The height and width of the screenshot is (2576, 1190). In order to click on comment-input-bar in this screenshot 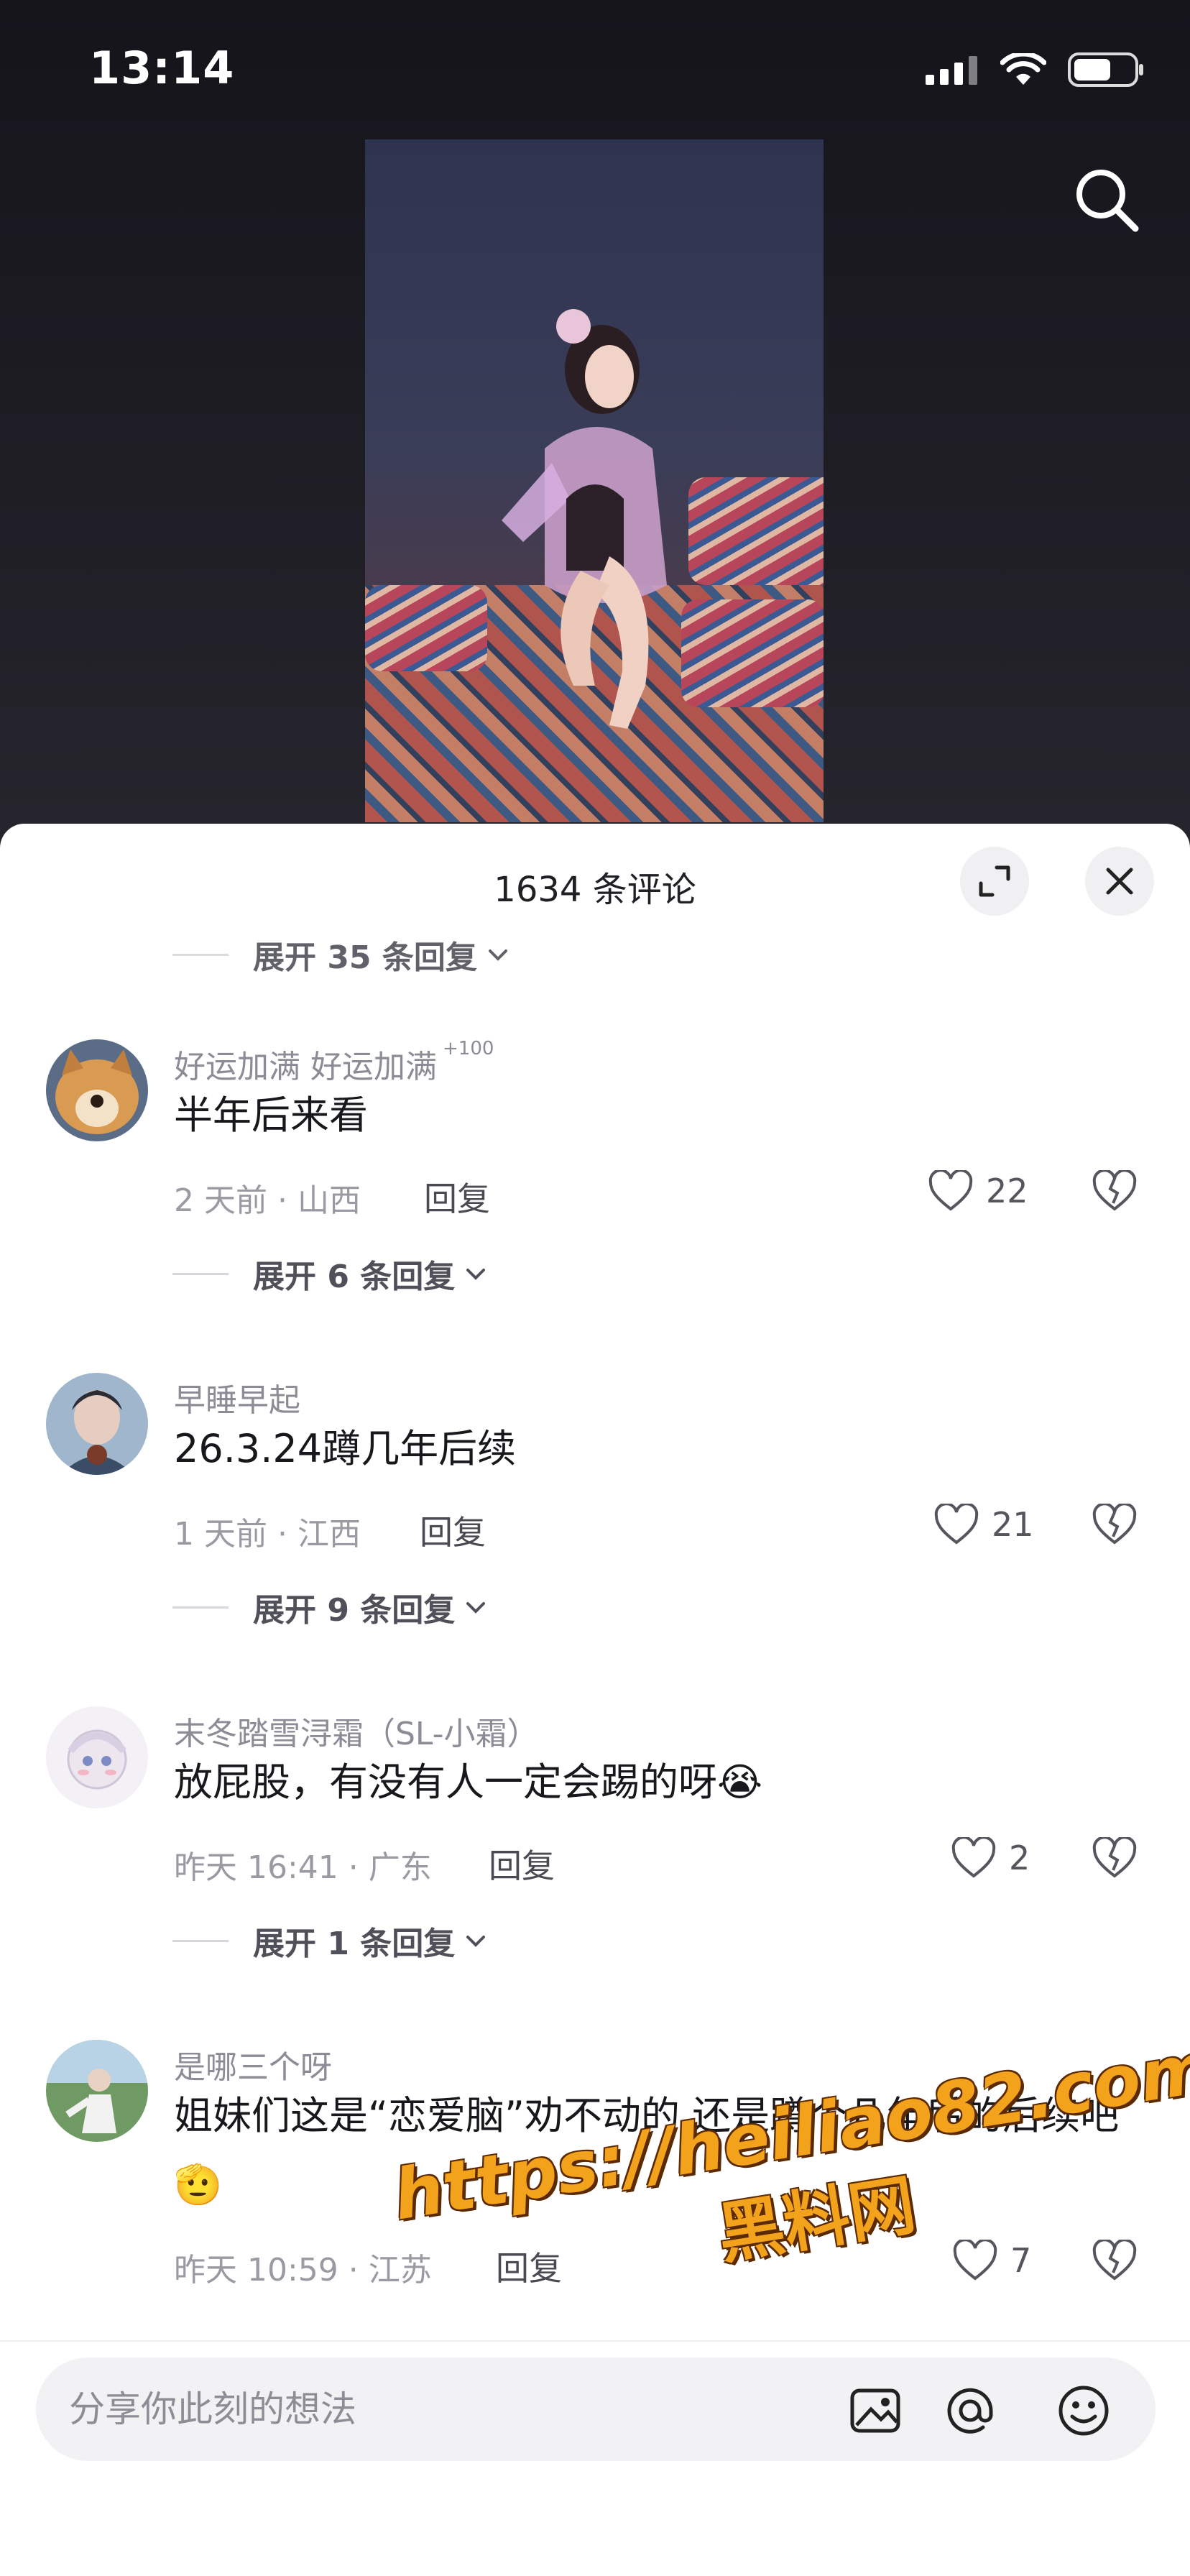, I will do `click(595, 2458)`.